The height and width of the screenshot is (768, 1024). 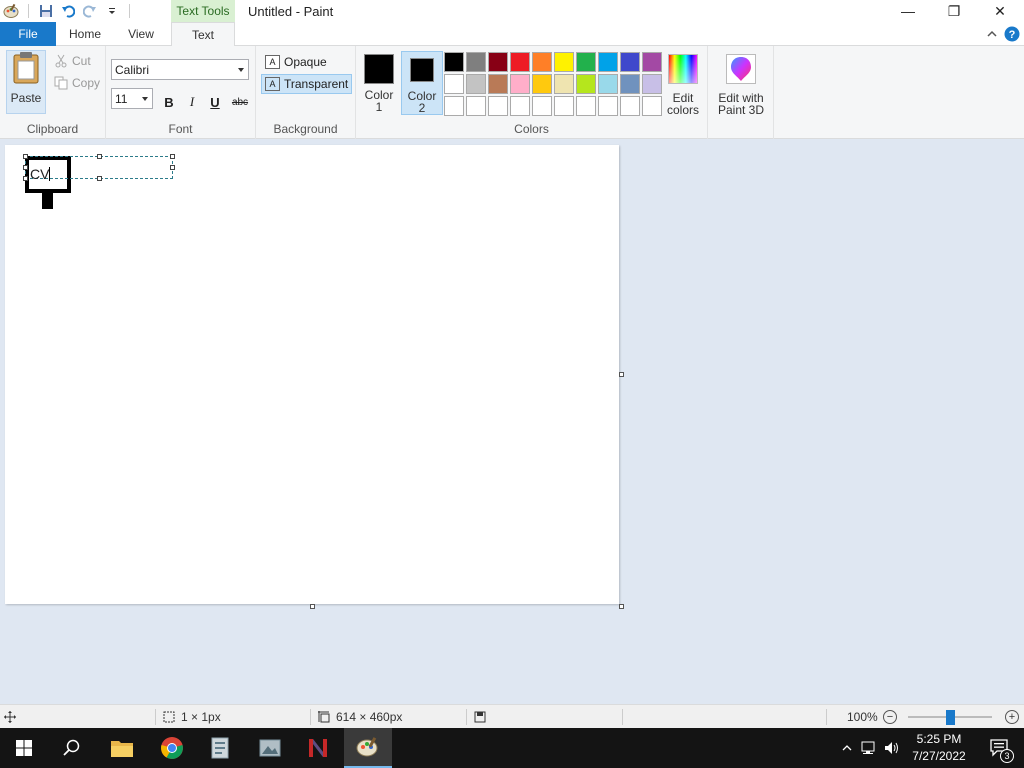 What do you see at coordinates (379, 83) in the screenshot?
I see `color1-button: Color 1` at bounding box center [379, 83].